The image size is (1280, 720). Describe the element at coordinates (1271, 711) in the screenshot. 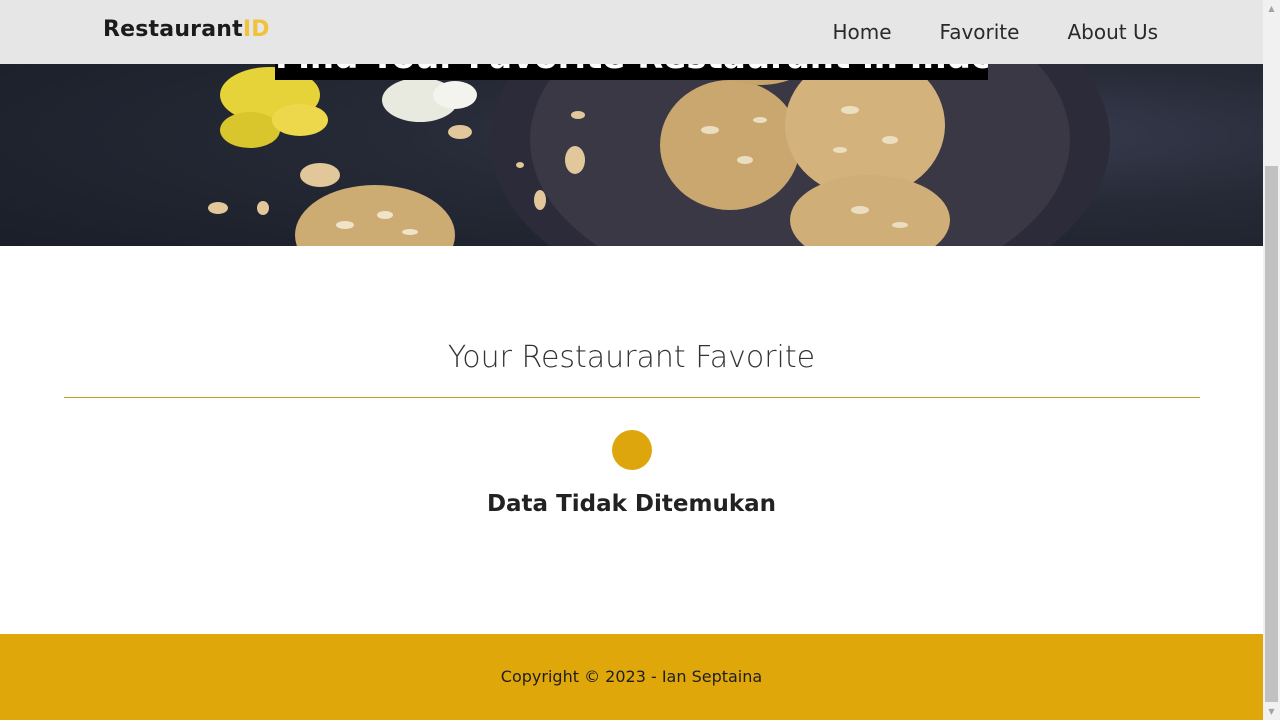

I see `scroll-down-arrow-icon: ▼` at that location.